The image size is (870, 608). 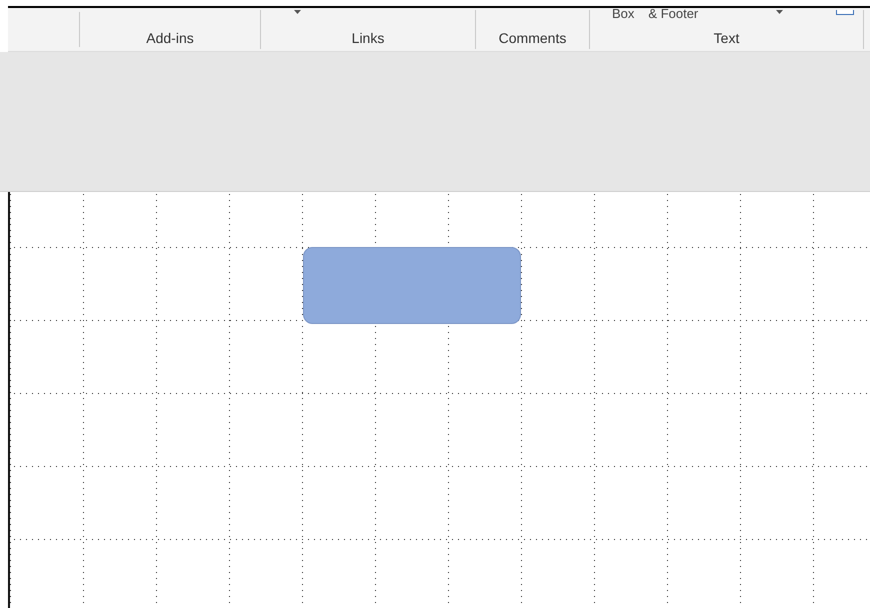 I want to click on ribbon-button: & Footer, so click(x=673, y=14).